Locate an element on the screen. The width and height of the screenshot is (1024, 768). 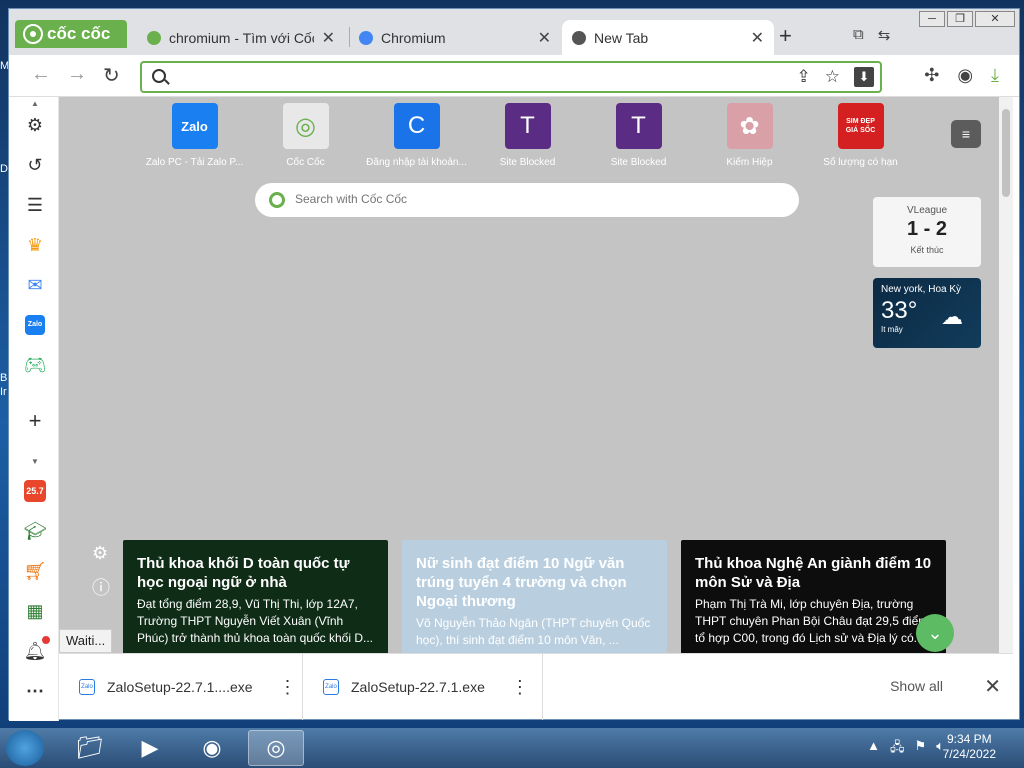
new-tab-plus-icon: + is located at coordinates (785, 36).